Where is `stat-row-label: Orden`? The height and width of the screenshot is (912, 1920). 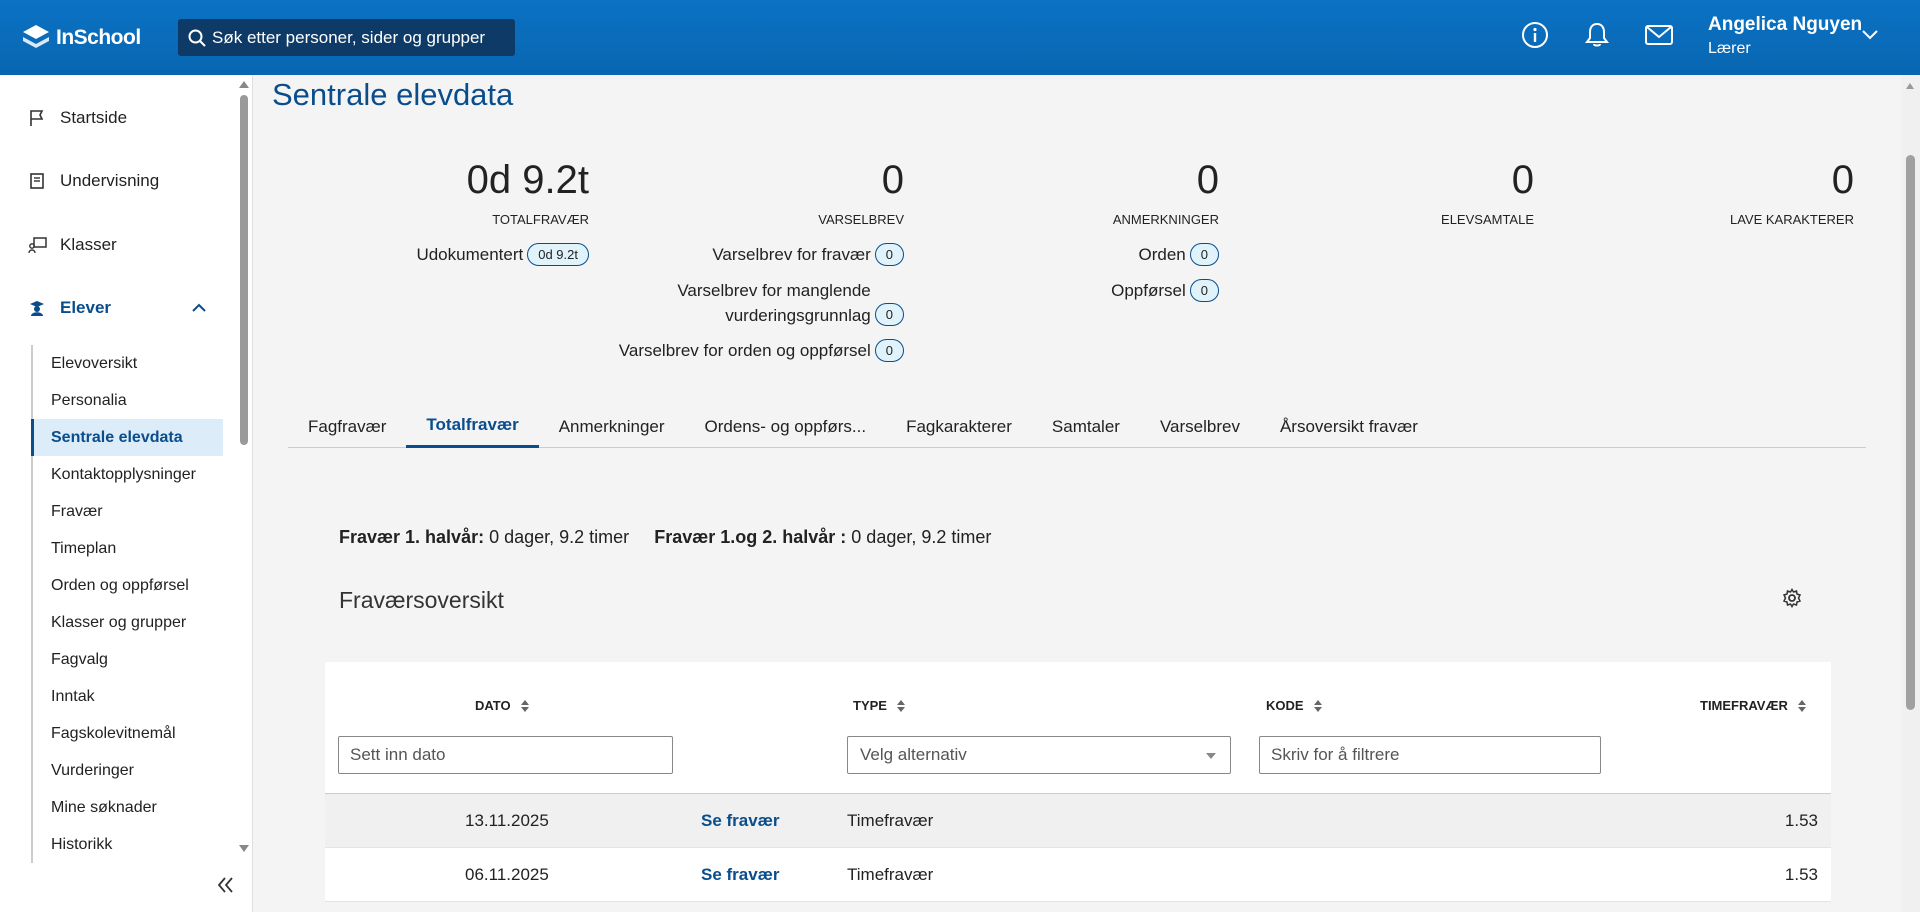 stat-row-label: Orden is located at coordinates (1162, 254).